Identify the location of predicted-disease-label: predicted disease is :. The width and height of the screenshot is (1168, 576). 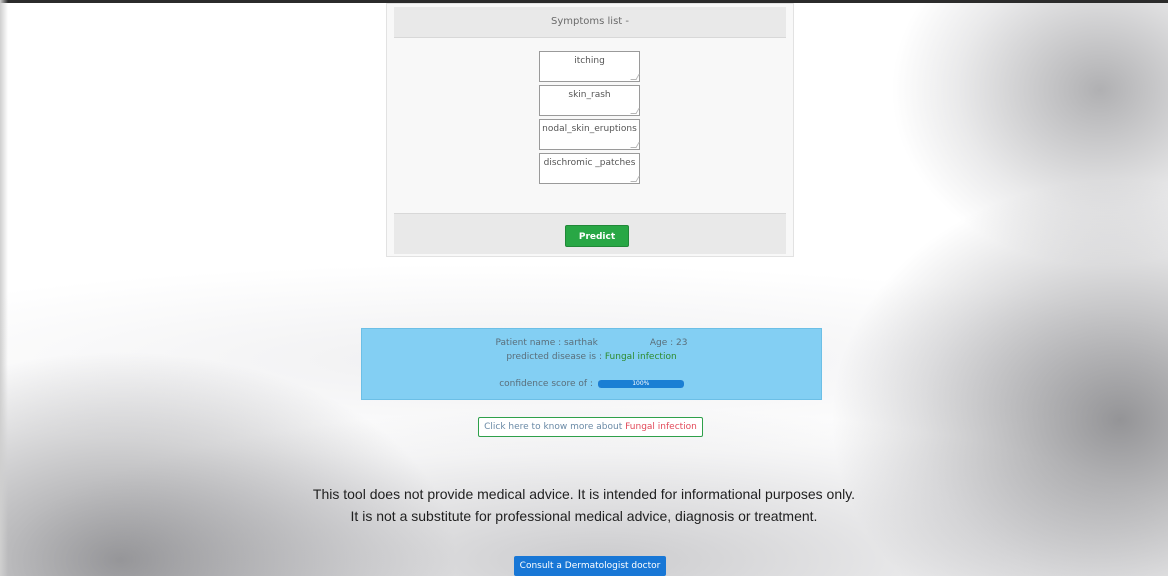
(555, 357).